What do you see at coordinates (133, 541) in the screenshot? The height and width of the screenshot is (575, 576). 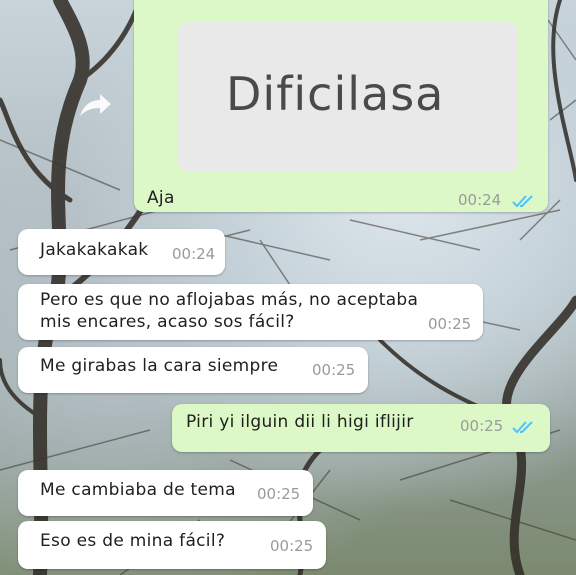 I see `message-text: Eso es de mina fácil?` at bounding box center [133, 541].